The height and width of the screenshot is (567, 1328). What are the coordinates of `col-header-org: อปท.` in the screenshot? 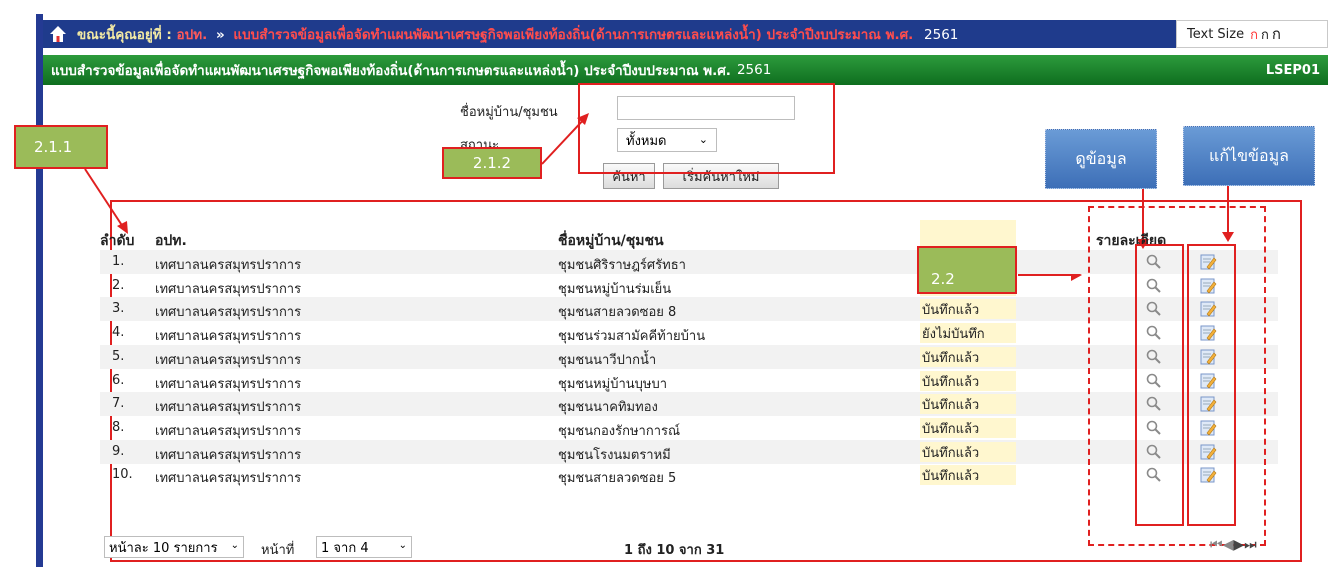 It's located at (171, 241).